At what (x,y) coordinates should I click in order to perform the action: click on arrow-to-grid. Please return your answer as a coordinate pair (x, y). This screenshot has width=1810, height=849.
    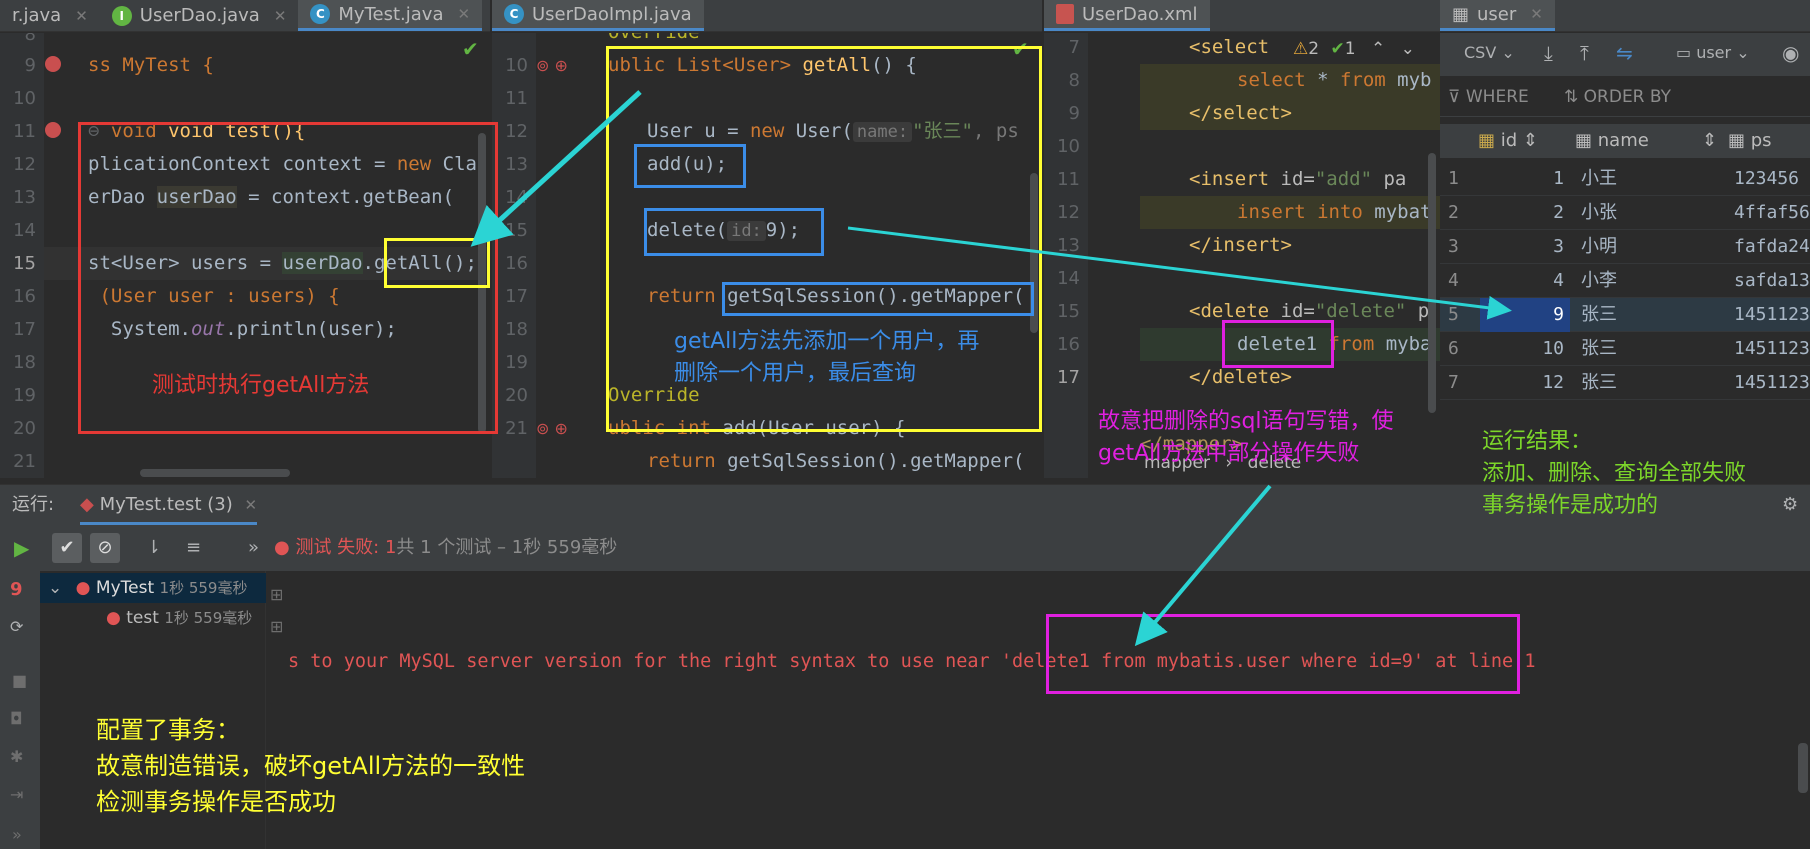
    Looking at the image, I should click on (1179, 273).